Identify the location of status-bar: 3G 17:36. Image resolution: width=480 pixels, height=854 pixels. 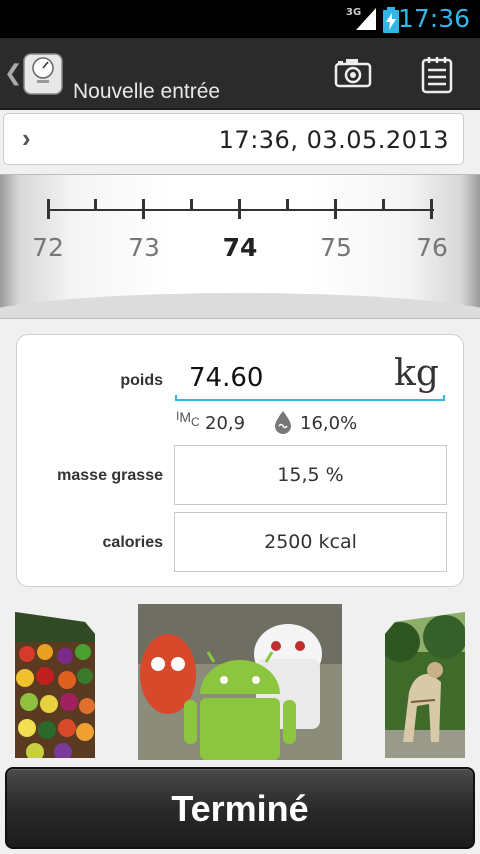
(240, 19).